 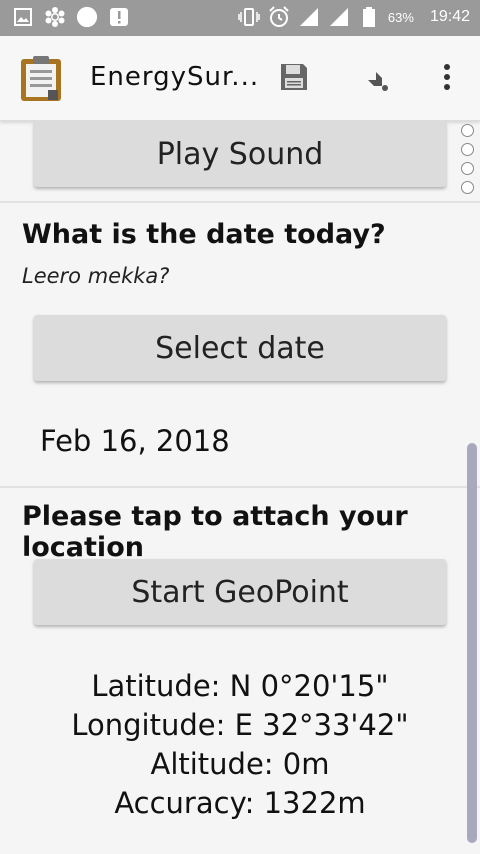 What do you see at coordinates (294, 77) in the screenshot?
I see `save-icon` at bounding box center [294, 77].